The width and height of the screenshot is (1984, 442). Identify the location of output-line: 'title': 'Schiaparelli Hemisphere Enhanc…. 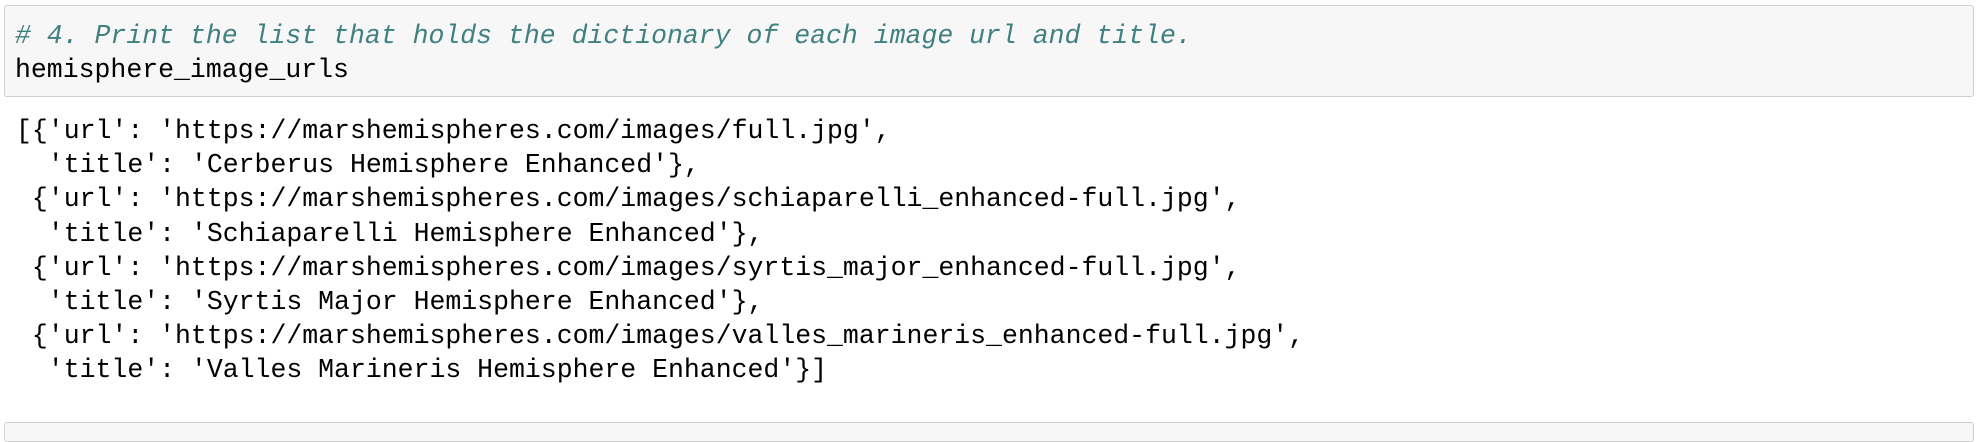
(390, 233).